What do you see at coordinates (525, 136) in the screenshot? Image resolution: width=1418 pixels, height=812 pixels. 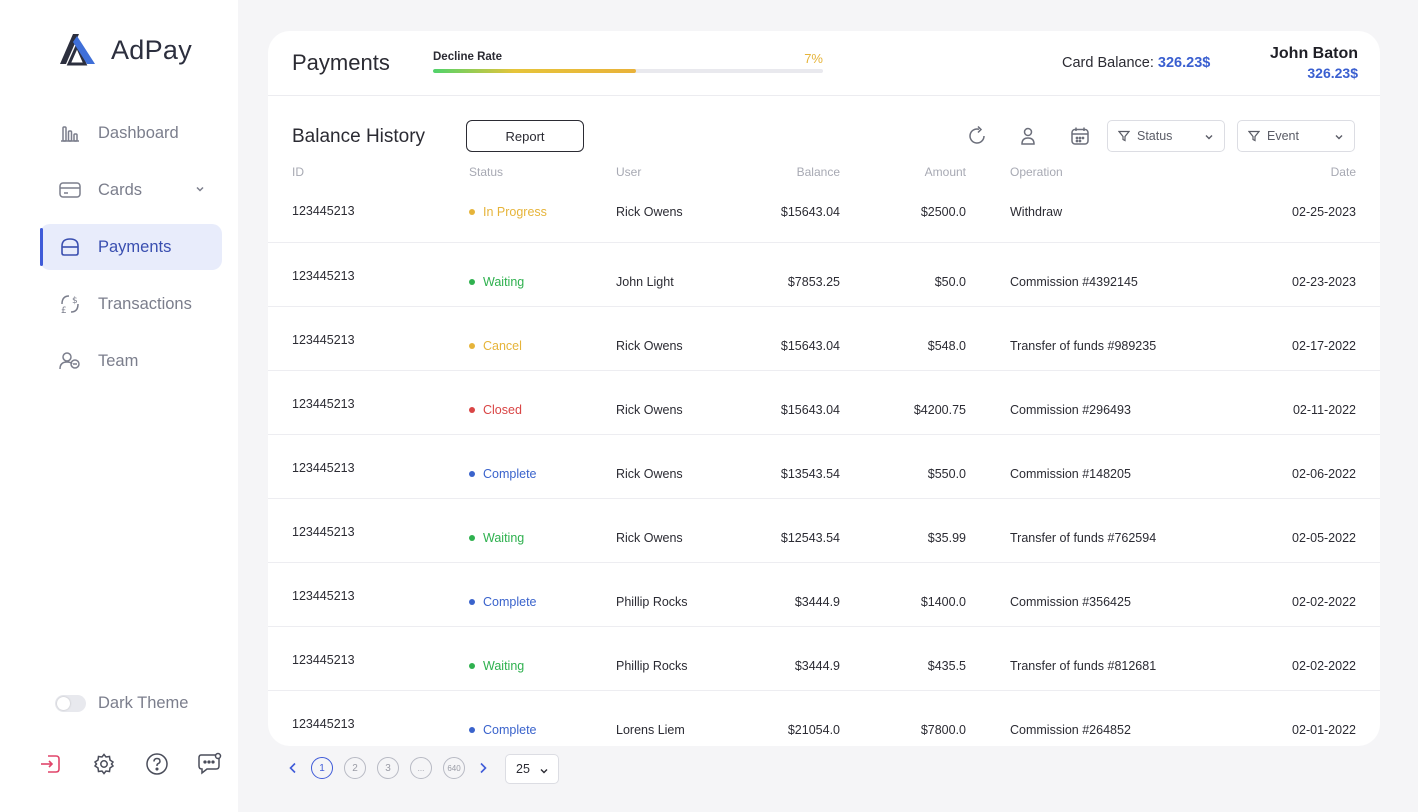 I see `report-button: Report` at bounding box center [525, 136].